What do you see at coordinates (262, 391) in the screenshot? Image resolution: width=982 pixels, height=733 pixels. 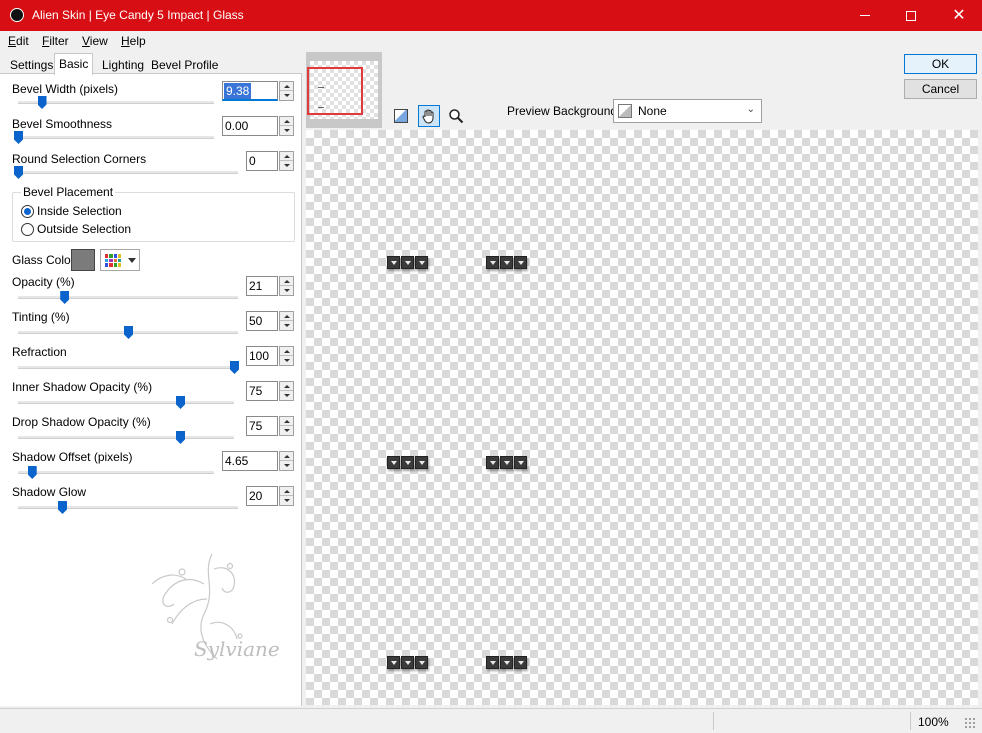 I see `inner-shadow-input: 75` at bounding box center [262, 391].